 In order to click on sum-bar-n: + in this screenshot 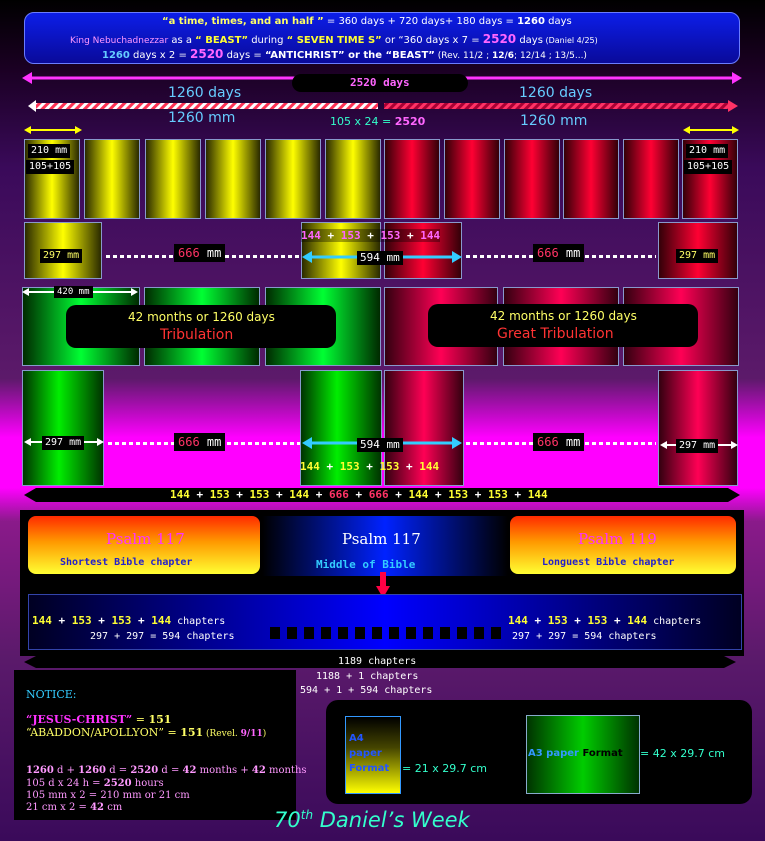, I will do `click(438, 494)`.